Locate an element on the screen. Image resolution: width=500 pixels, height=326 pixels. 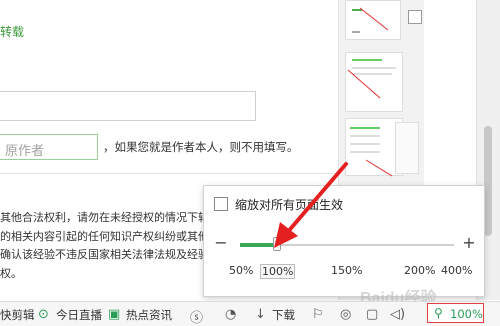
zoom-button: ⚲ 100% is located at coordinates (455, 313).